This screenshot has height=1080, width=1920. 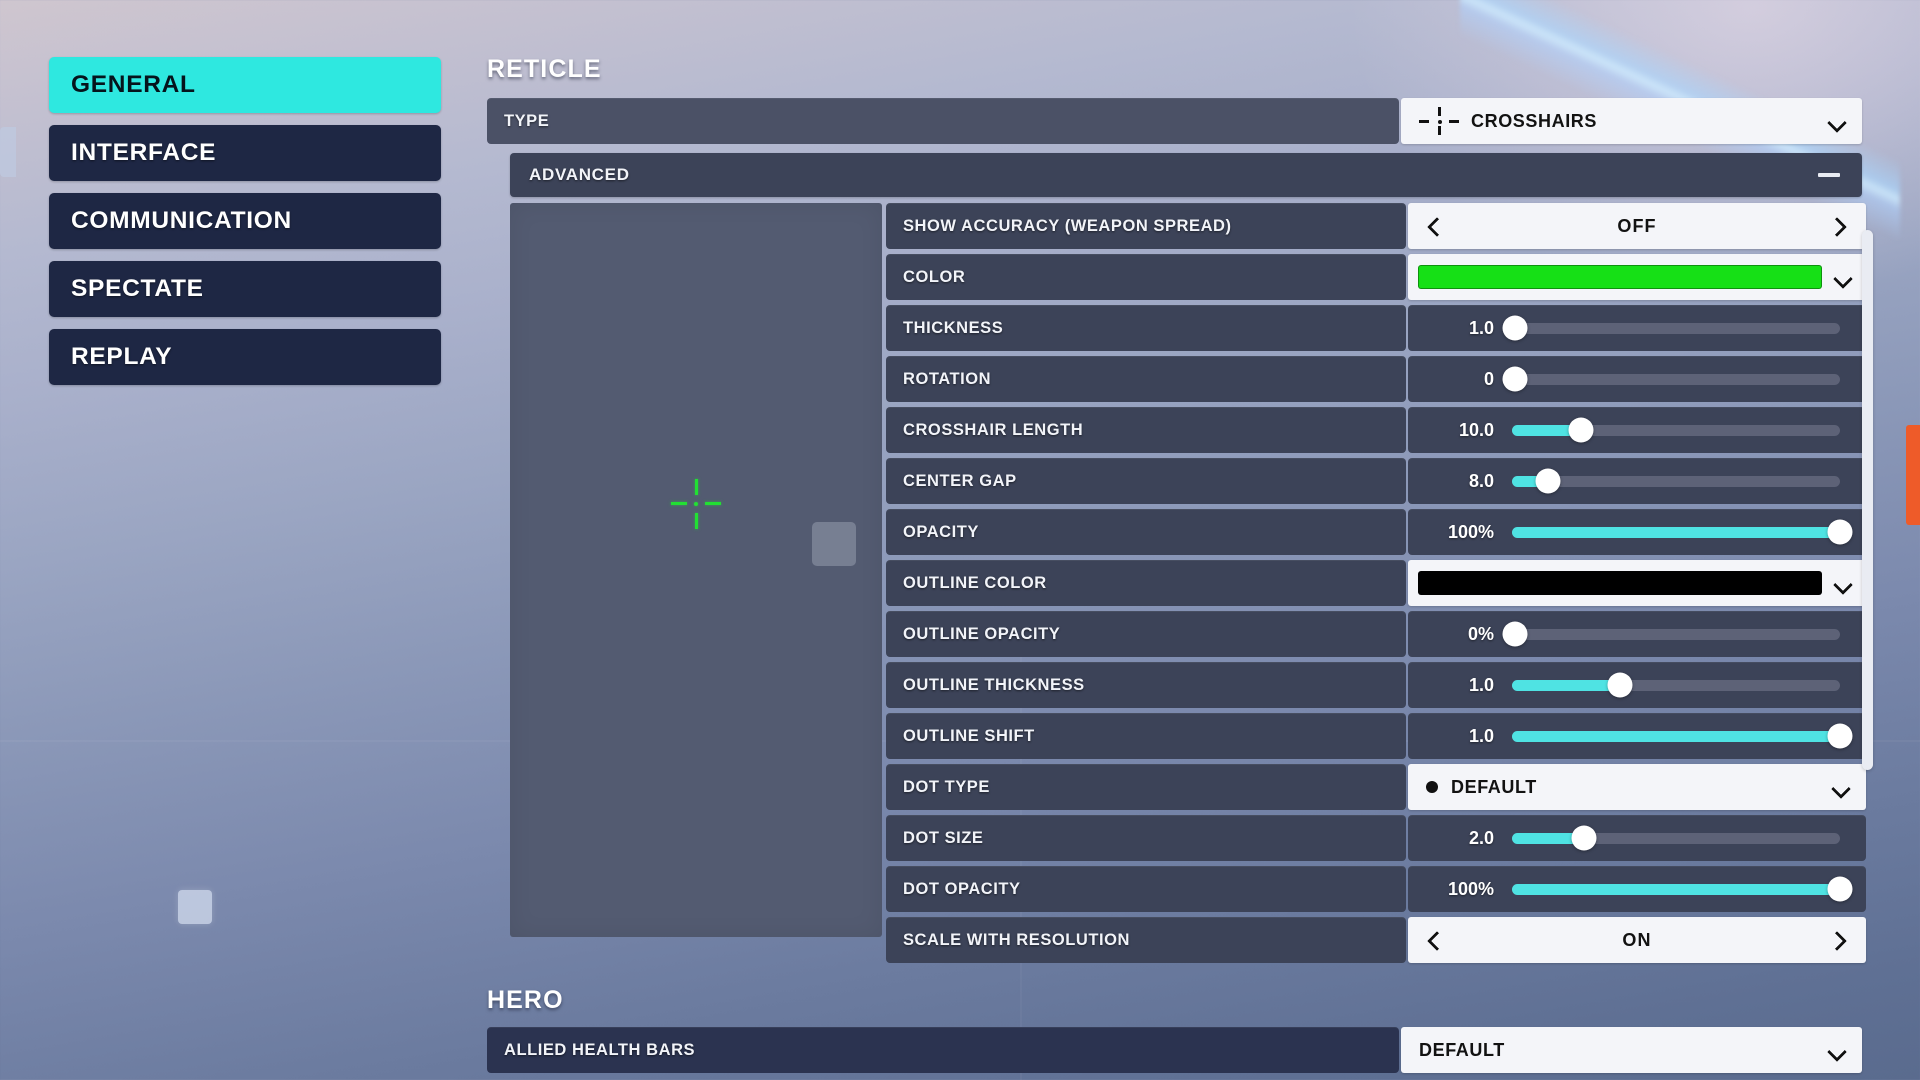 I want to click on section-title-reticle: RETICLE, so click(x=544, y=69).